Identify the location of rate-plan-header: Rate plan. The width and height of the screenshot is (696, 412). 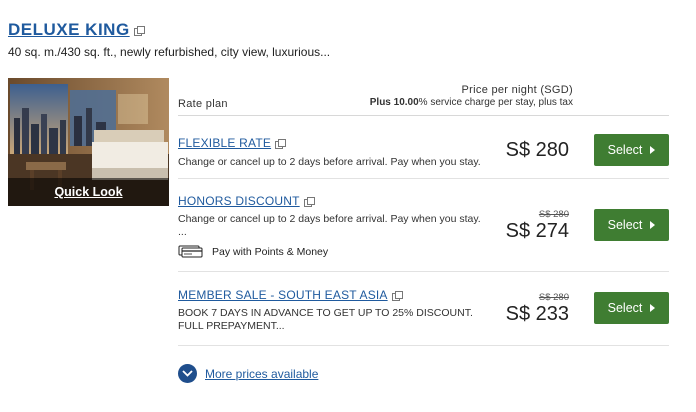
(203, 104).